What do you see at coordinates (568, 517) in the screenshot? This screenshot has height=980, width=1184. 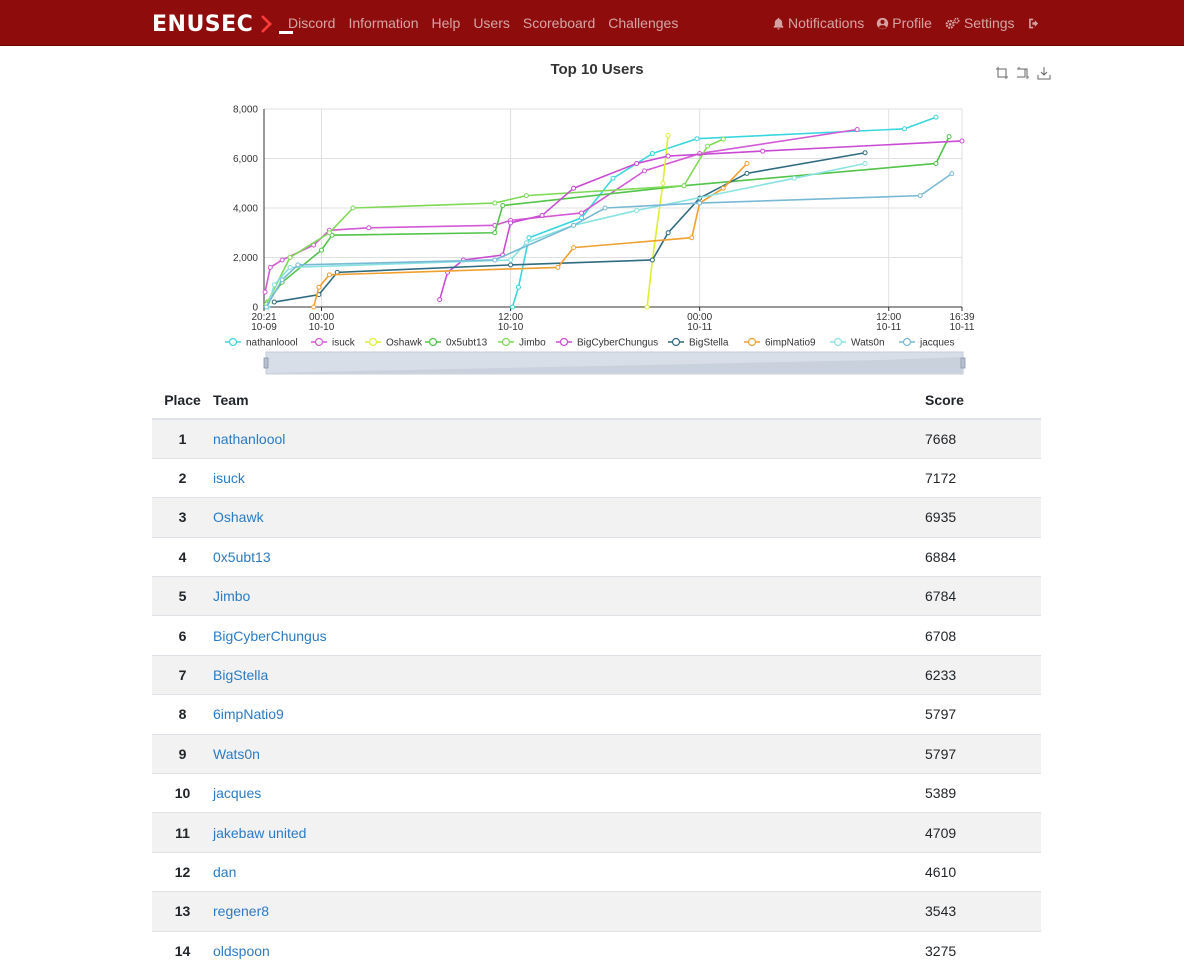 I see `team-cell: Oshawk` at bounding box center [568, 517].